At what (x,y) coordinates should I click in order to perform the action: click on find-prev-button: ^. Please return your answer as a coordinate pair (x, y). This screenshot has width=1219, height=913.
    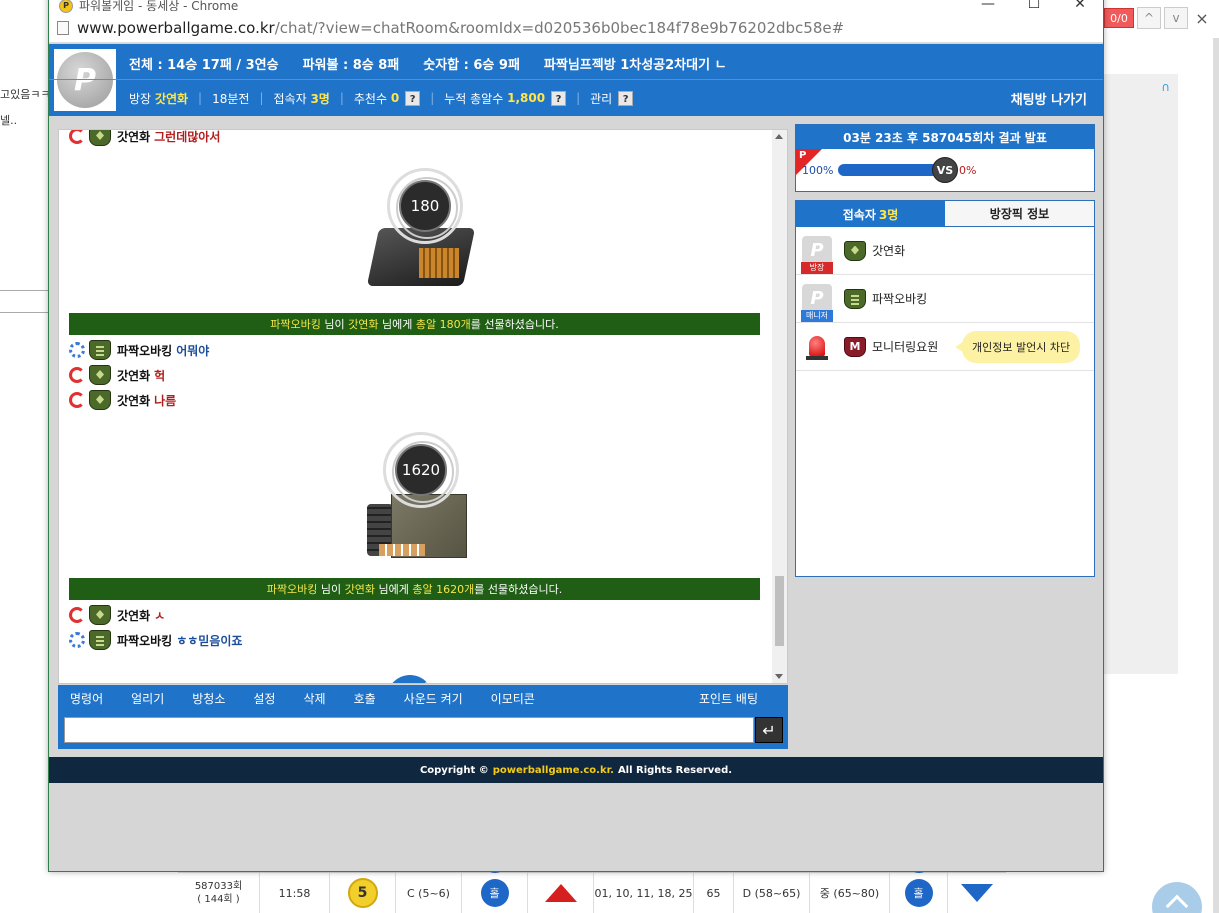
    Looking at the image, I should click on (1149, 18).